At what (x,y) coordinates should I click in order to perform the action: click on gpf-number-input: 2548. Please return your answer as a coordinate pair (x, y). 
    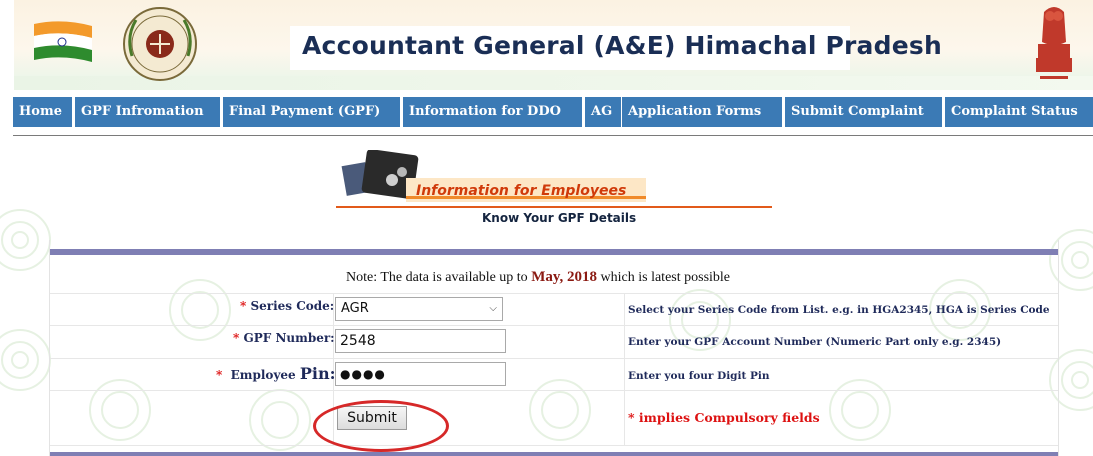
    Looking at the image, I should click on (420, 341).